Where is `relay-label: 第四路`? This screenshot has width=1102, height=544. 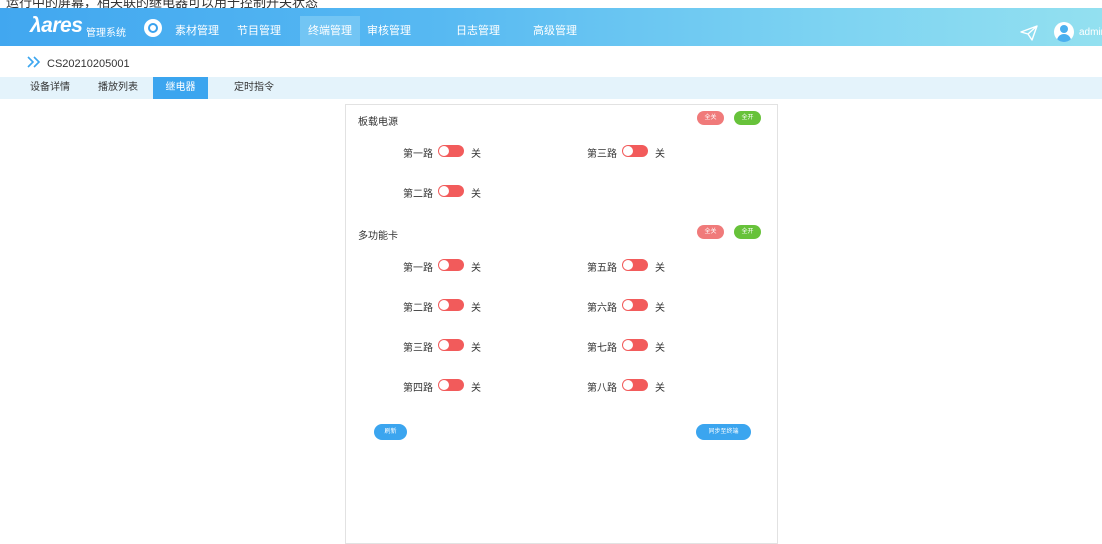 relay-label: 第四路 is located at coordinates (418, 388).